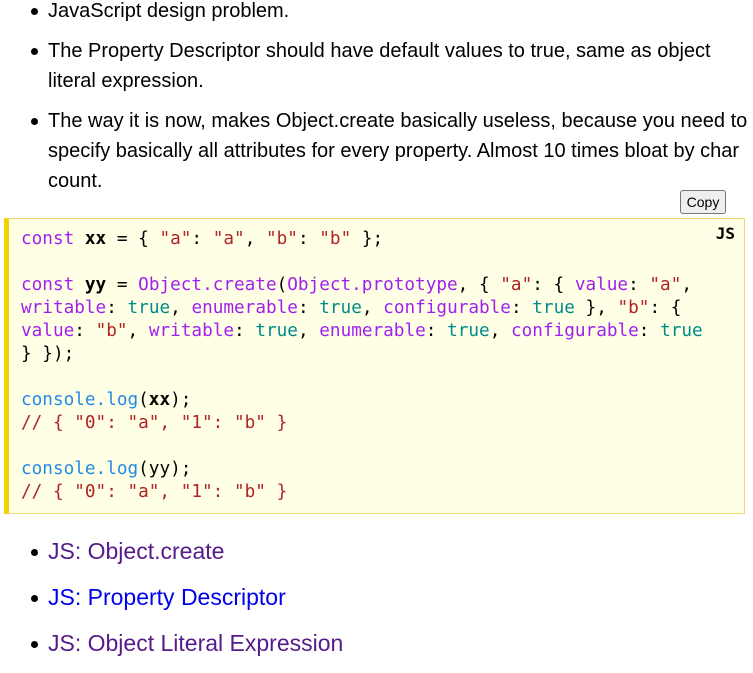  Describe the element at coordinates (136, 551) in the screenshot. I see `link-object-create: JS: Object.create` at that location.